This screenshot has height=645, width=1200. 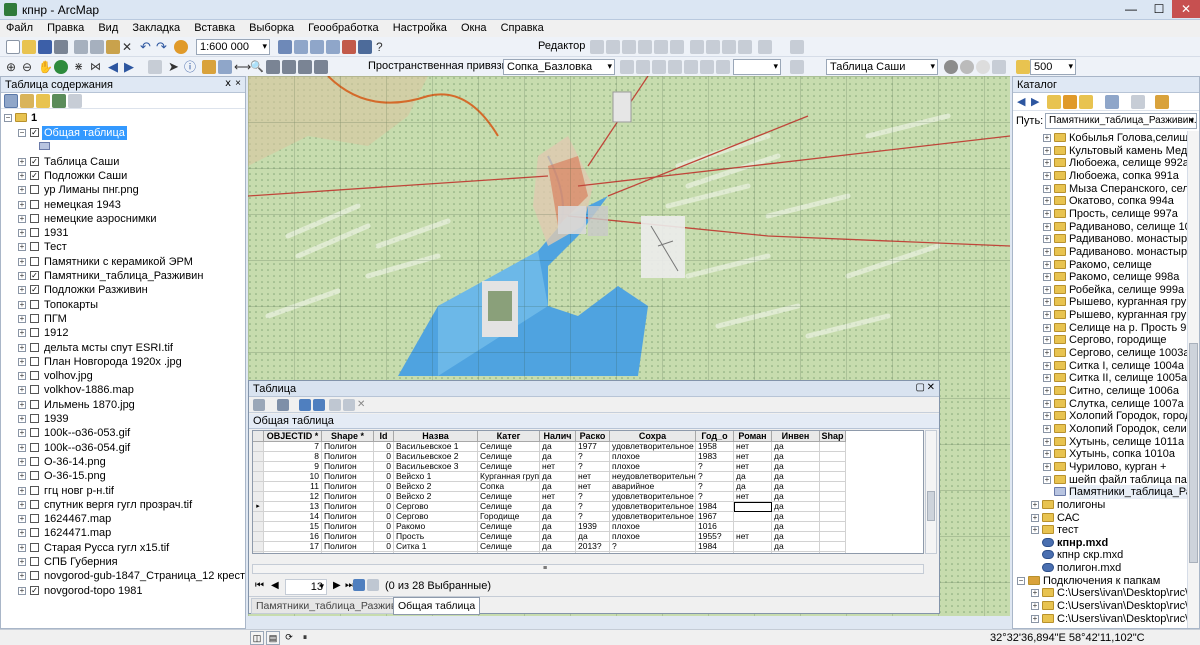 What do you see at coordinates (289, 638) in the screenshot?
I see `refresh-icon: ⟳` at bounding box center [289, 638].